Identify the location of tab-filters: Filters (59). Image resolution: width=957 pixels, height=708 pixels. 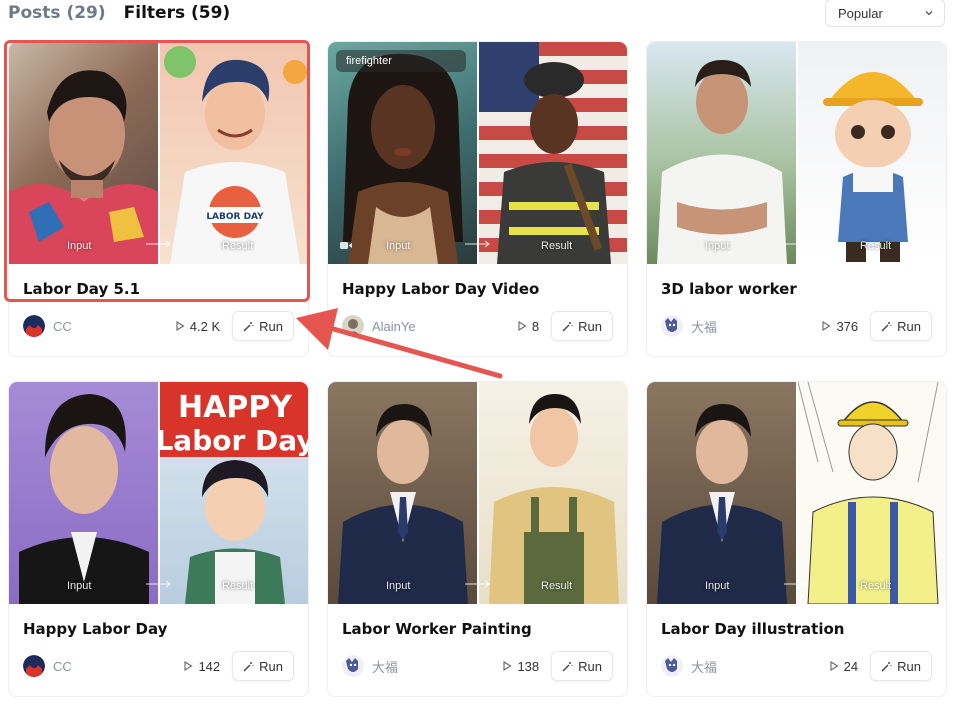
(177, 13).